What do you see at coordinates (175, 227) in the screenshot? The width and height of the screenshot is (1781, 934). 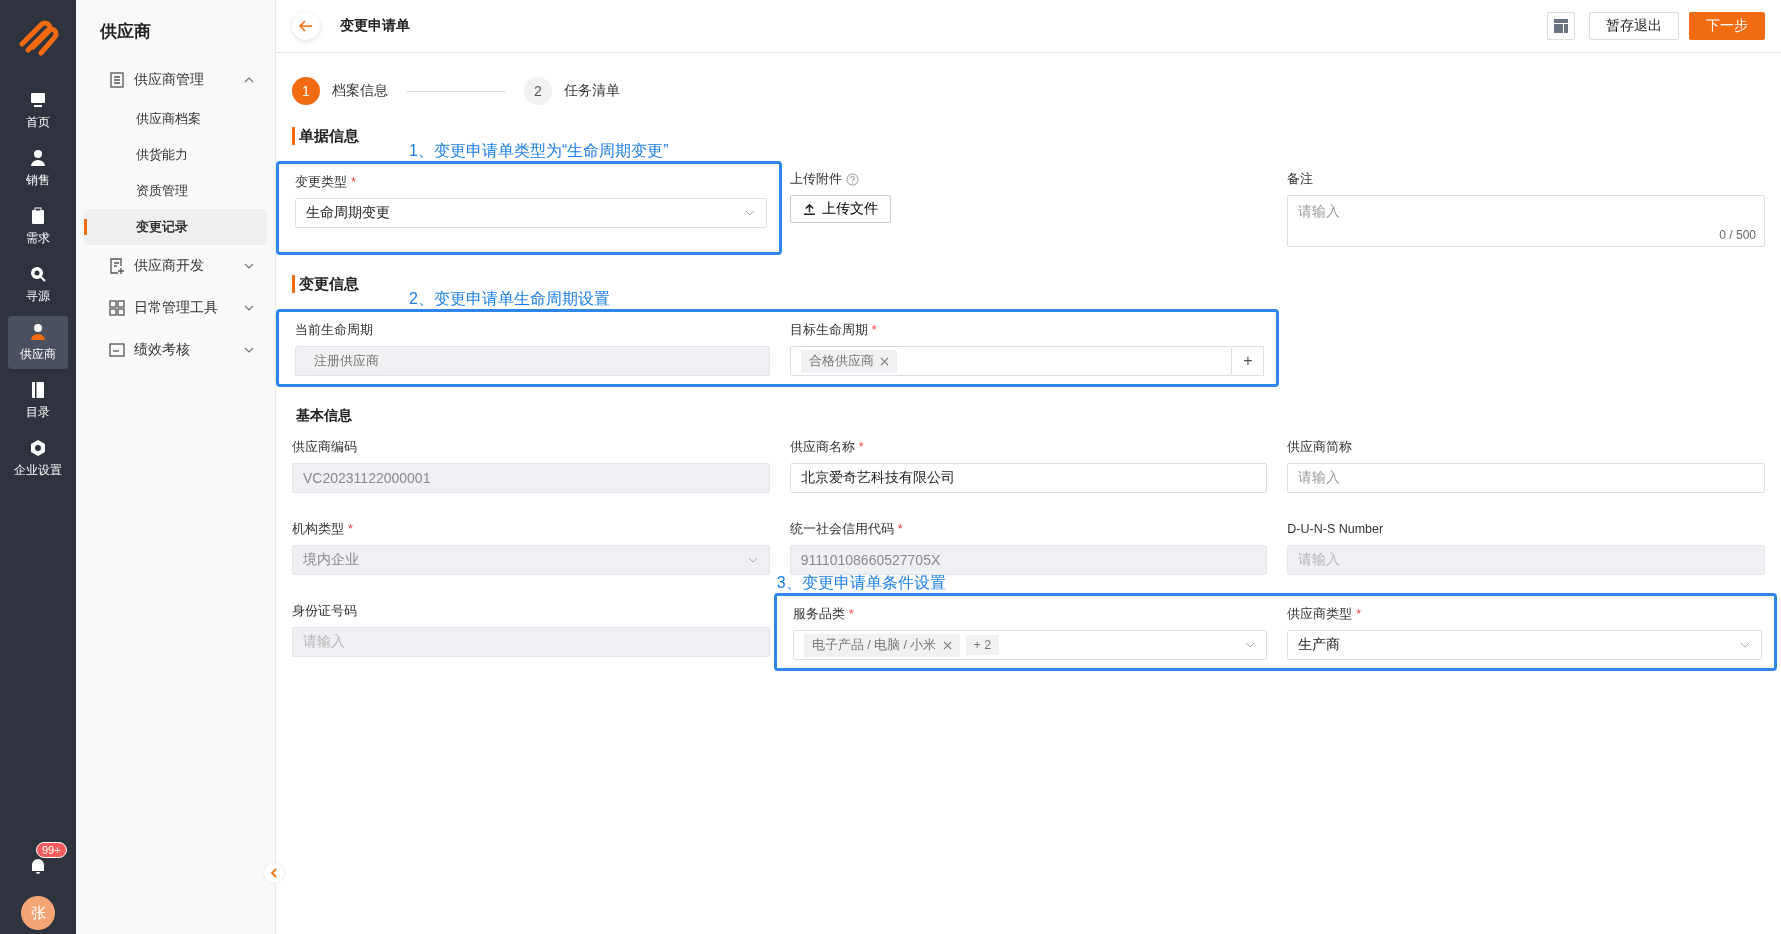 I see `sidebar-item: 变更记录` at bounding box center [175, 227].